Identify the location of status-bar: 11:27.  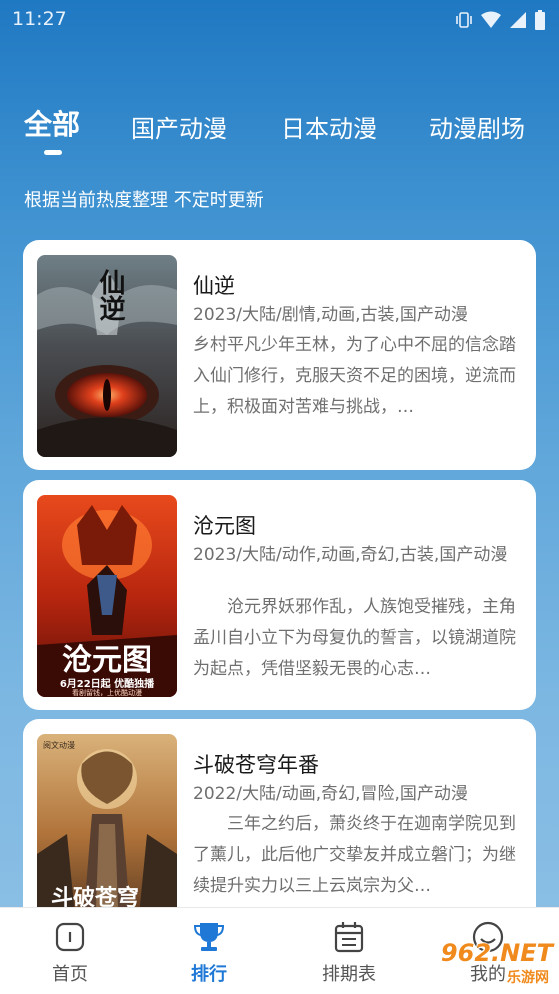
(279, 20).